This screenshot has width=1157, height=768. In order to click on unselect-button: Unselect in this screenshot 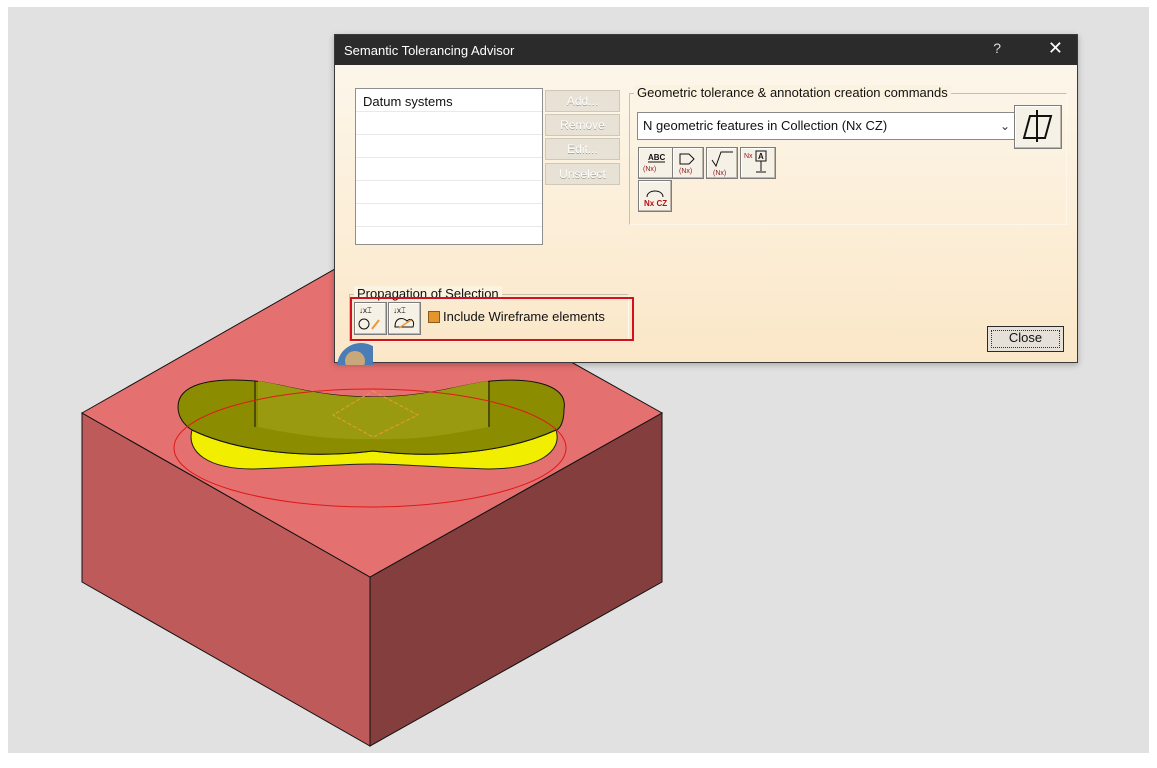, I will do `click(582, 174)`.